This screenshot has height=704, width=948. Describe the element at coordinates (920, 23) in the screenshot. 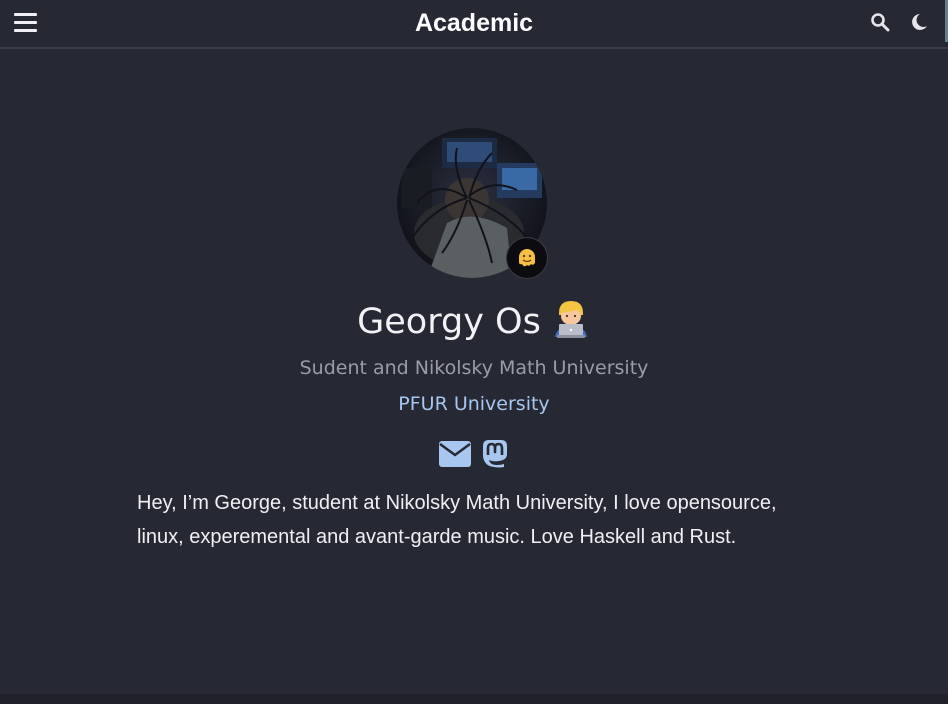

I see `moon-icon` at that location.